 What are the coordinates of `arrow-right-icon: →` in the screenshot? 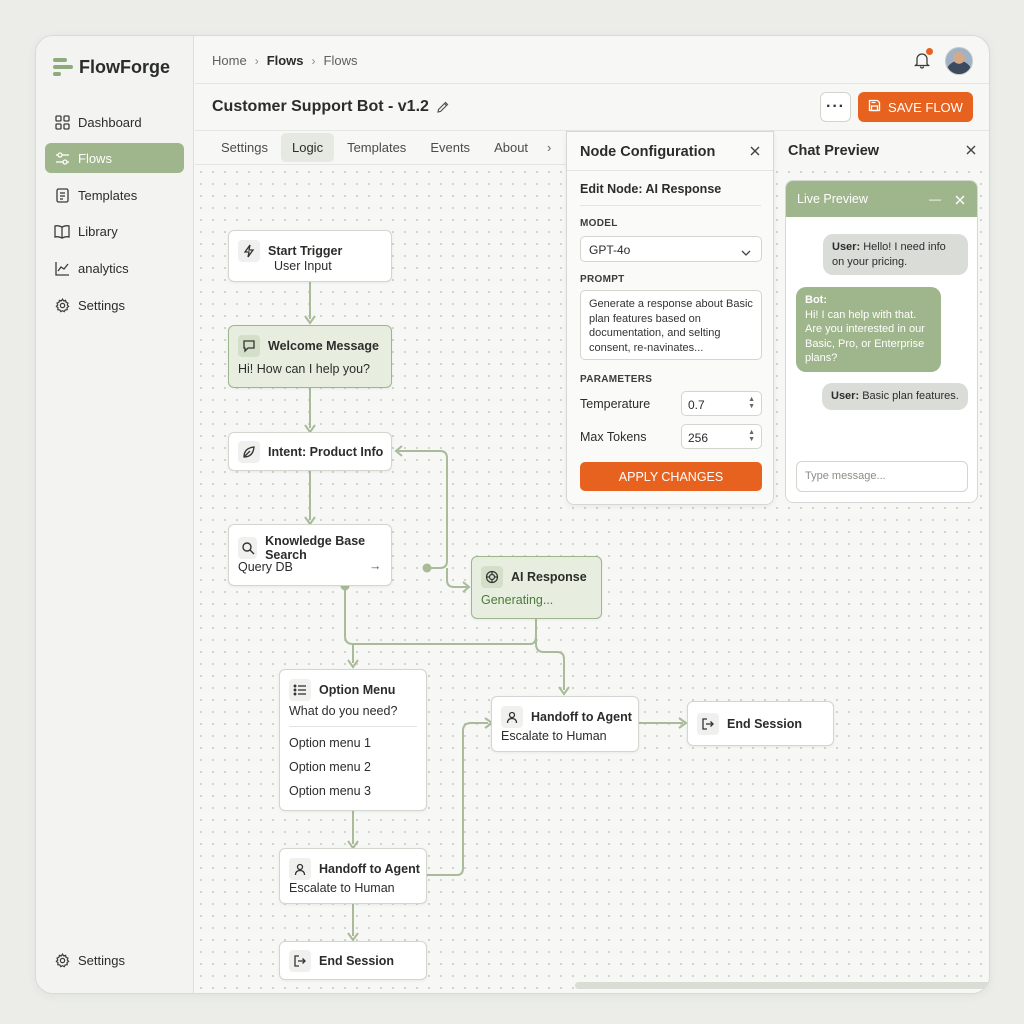 It's located at (375, 566).